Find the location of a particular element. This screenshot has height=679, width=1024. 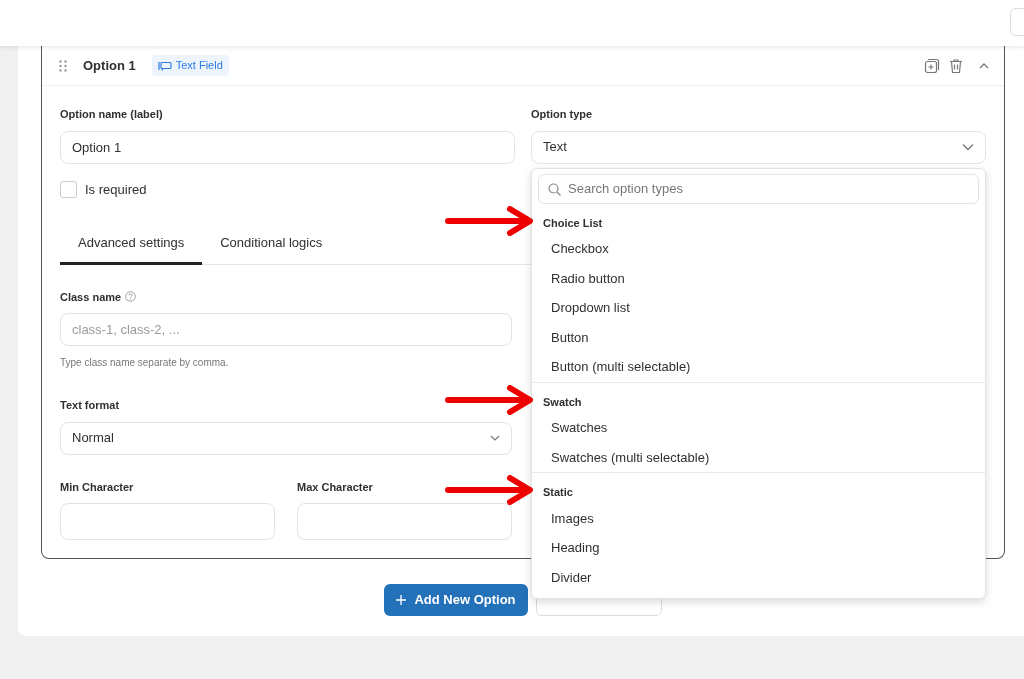

drag-handle-icon is located at coordinates (63, 65).